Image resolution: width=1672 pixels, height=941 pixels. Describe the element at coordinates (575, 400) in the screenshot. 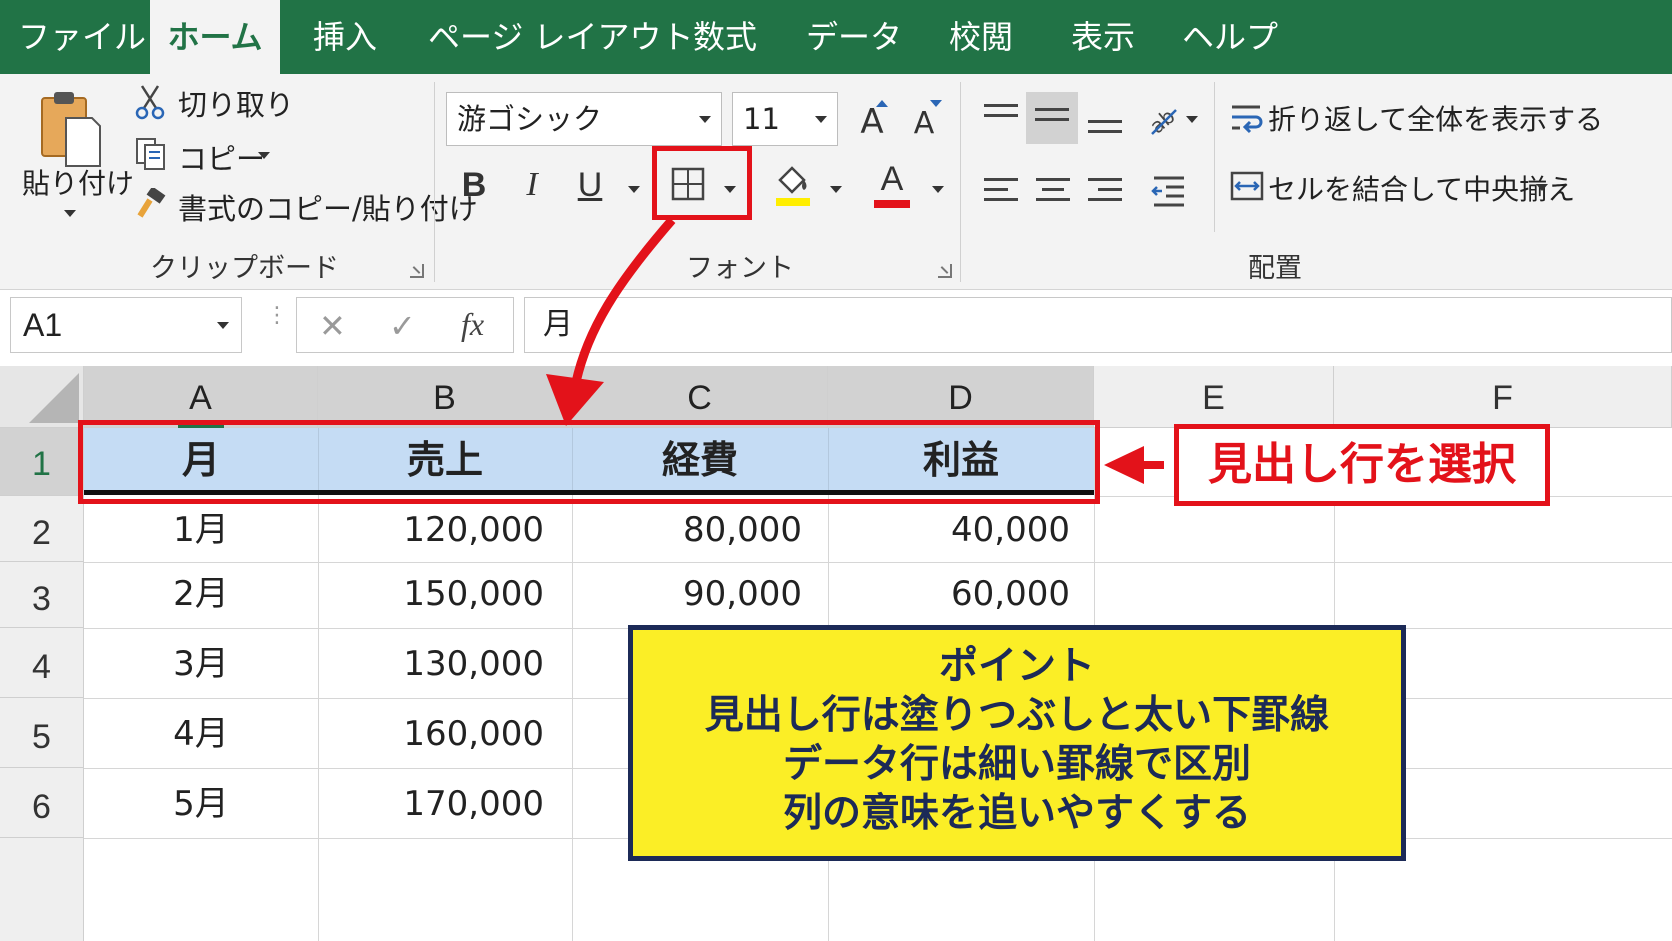

I see `arrow-head-down-icon` at that location.